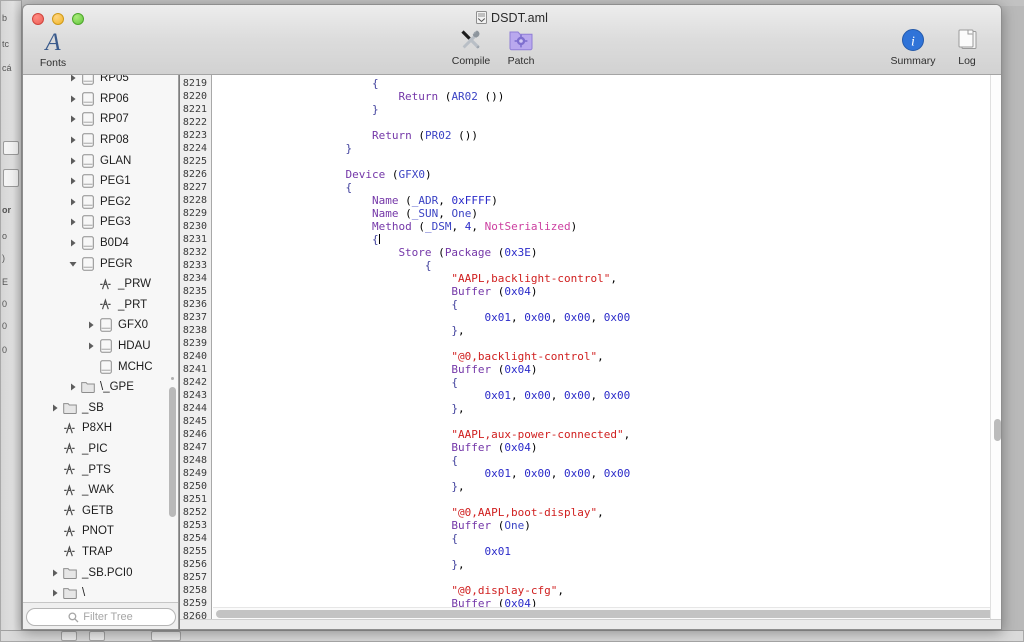 Image resolution: width=1024 pixels, height=642 pixels. Describe the element at coordinates (100, 572) in the screenshot. I see `tree-item-_sbpci0: _SB.PCI0` at that location.